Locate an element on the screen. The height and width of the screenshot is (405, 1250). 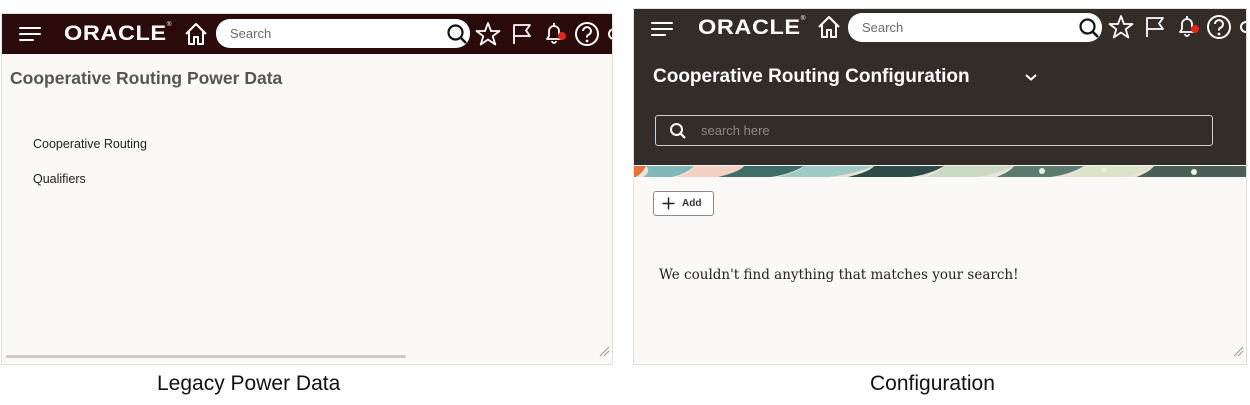
page-search-field is located at coordinates (934, 130).